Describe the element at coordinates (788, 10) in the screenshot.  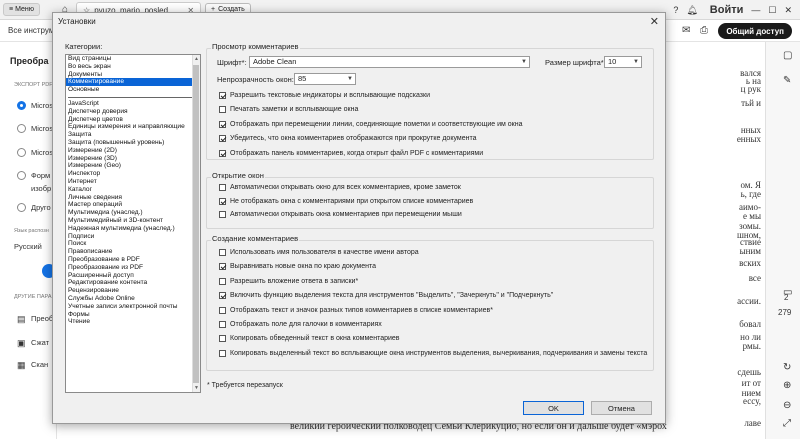
I see `close-window-icon: ✕` at that location.